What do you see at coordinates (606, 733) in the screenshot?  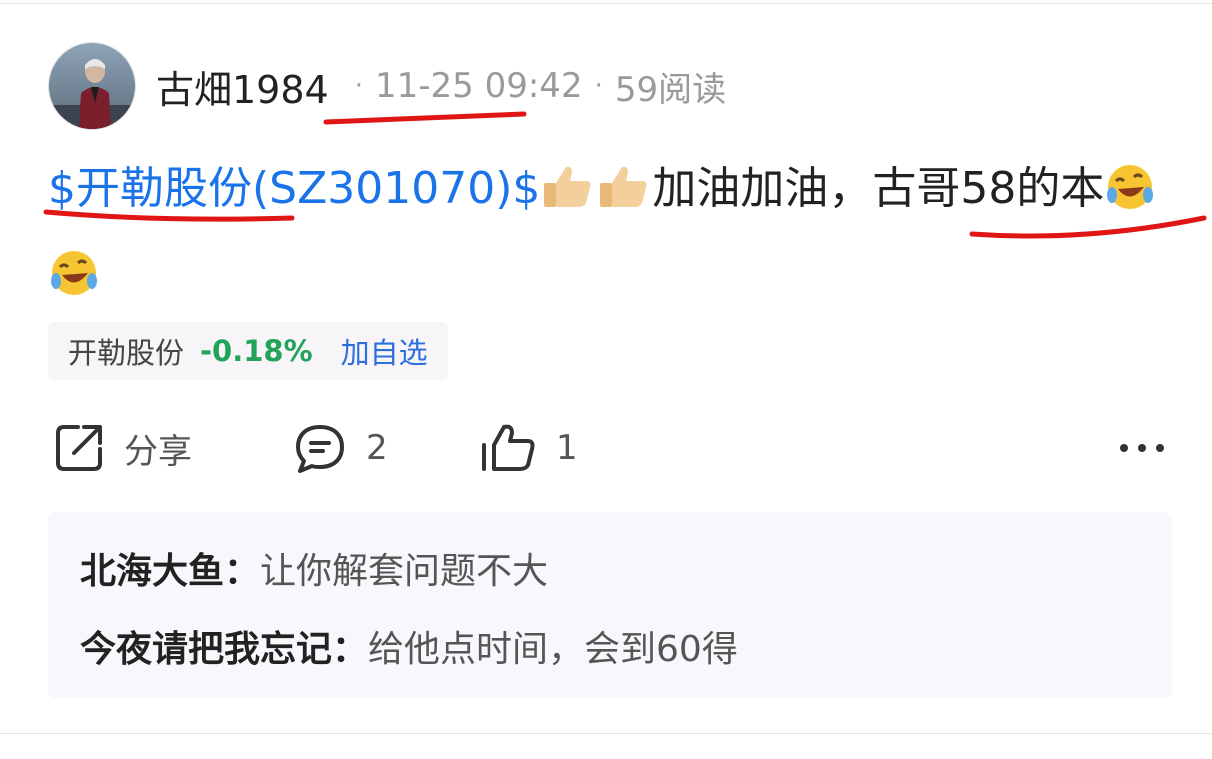 I see `bottom-divider` at bounding box center [606, 733].